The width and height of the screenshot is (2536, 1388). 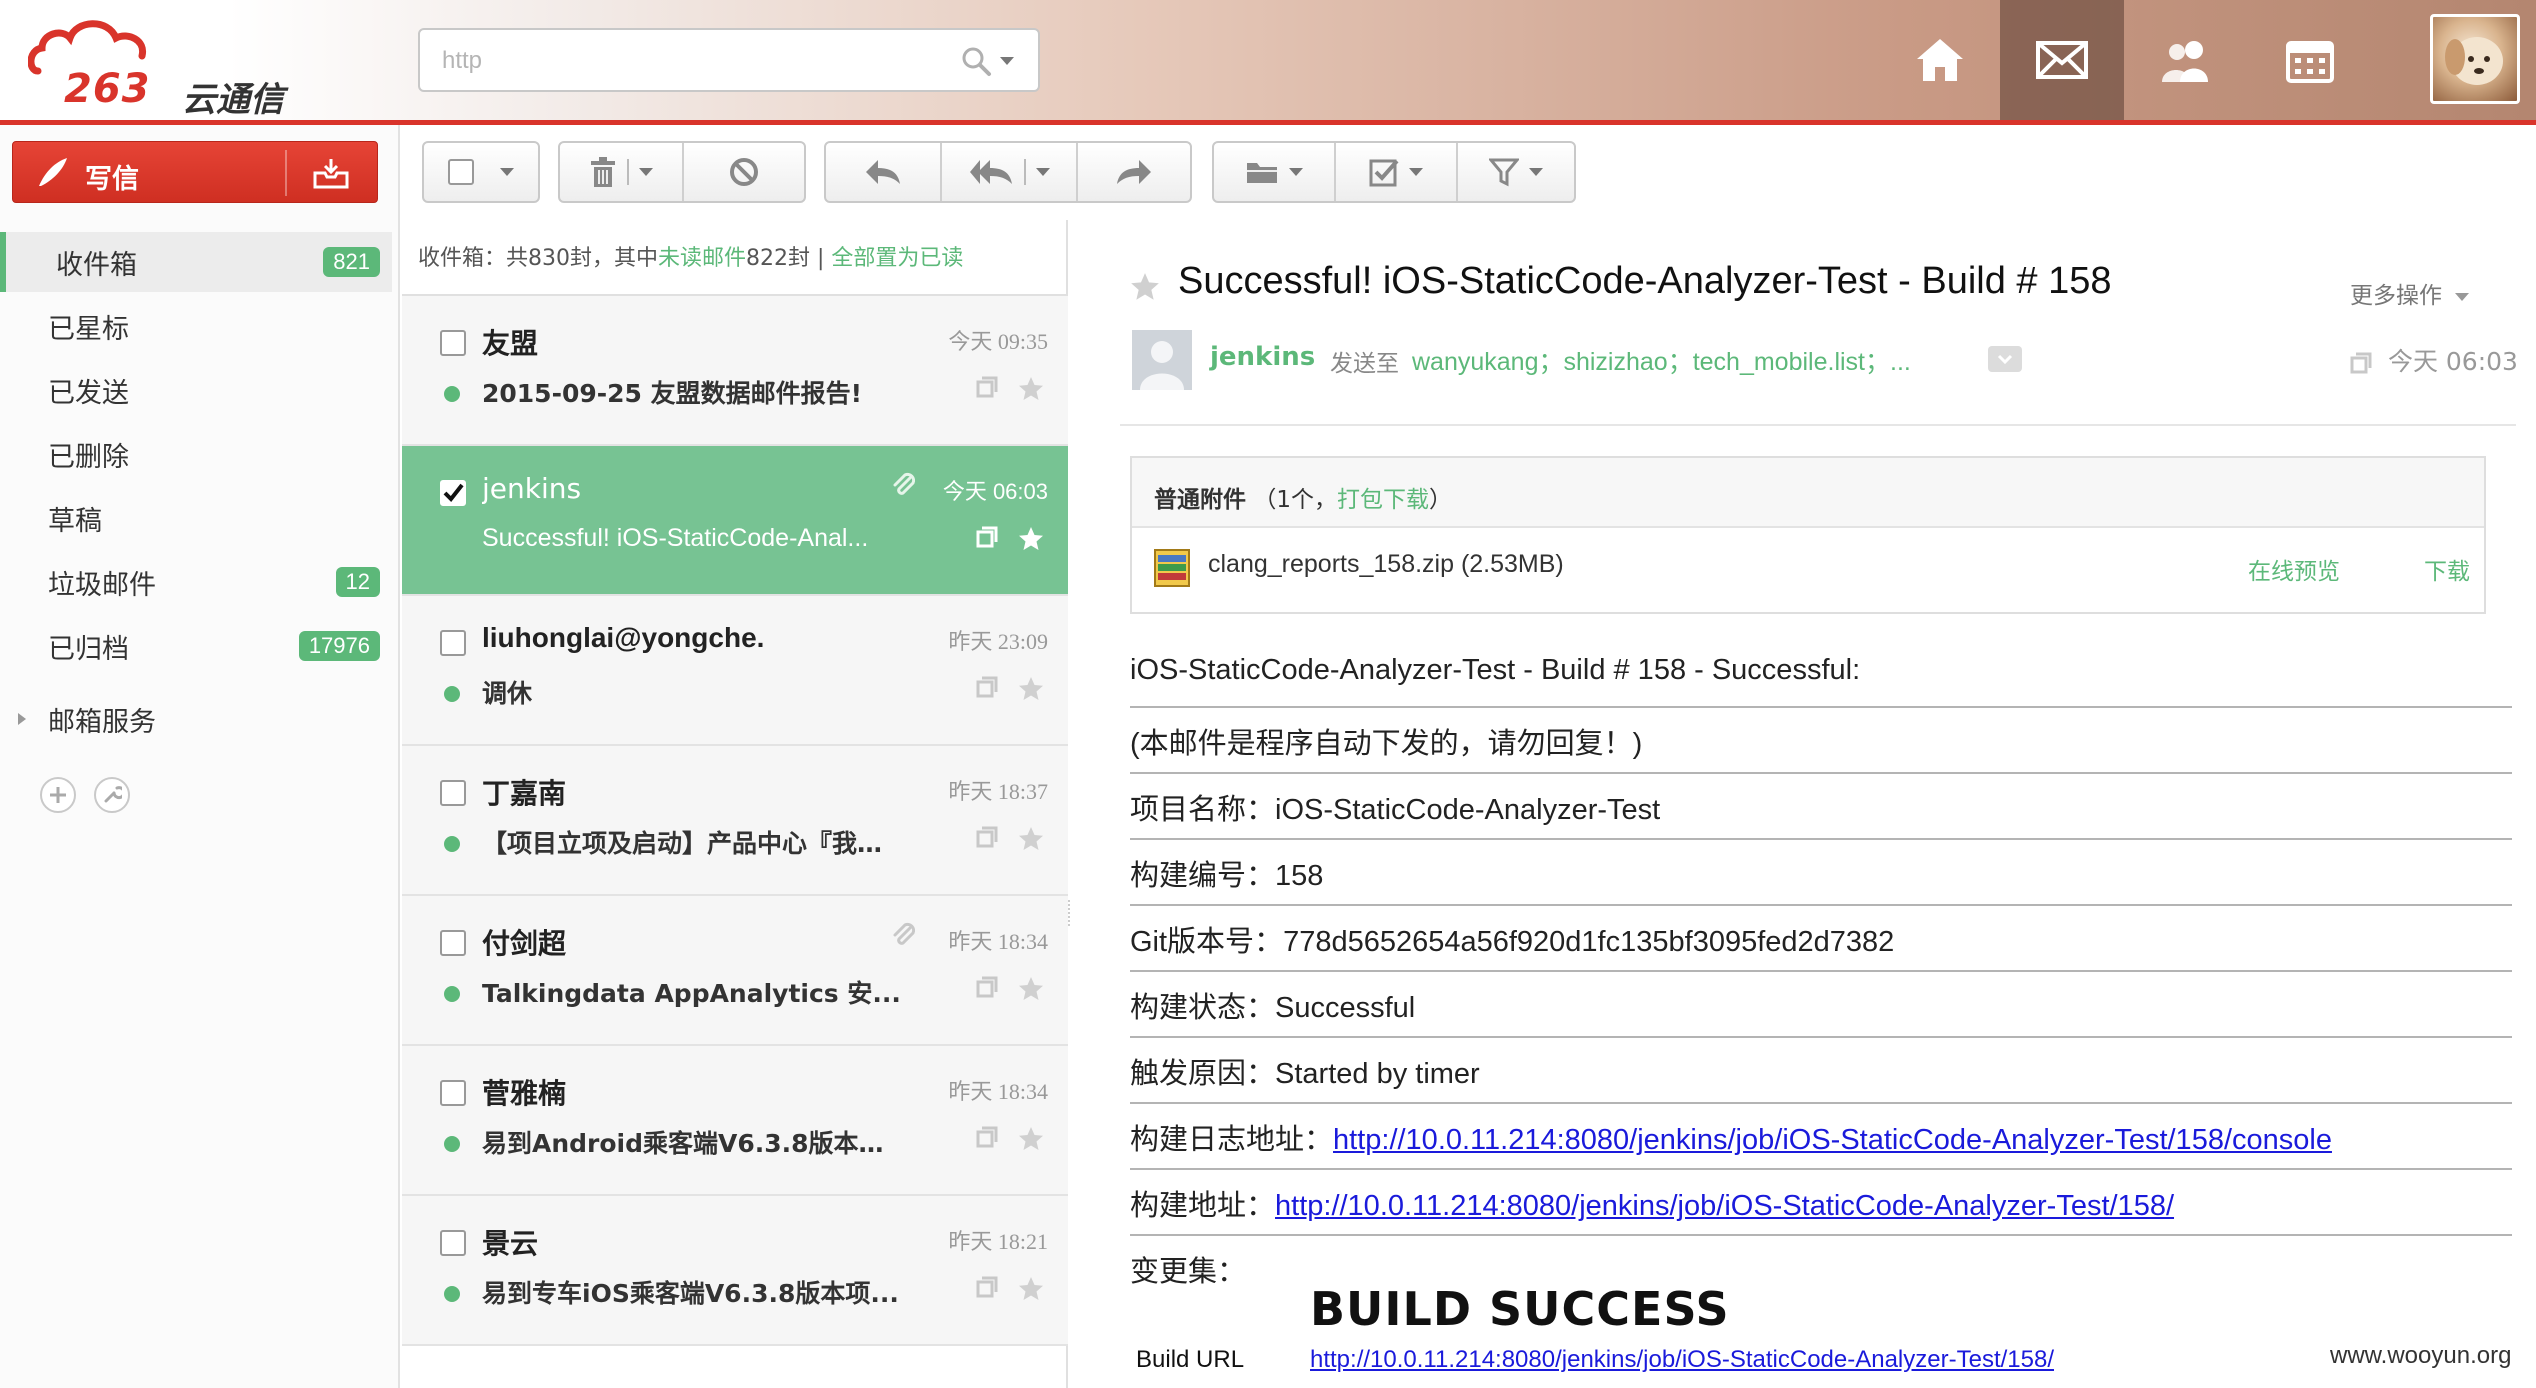 I want to click on logo-subtitle: 云通信, so click(x=233, y=100).